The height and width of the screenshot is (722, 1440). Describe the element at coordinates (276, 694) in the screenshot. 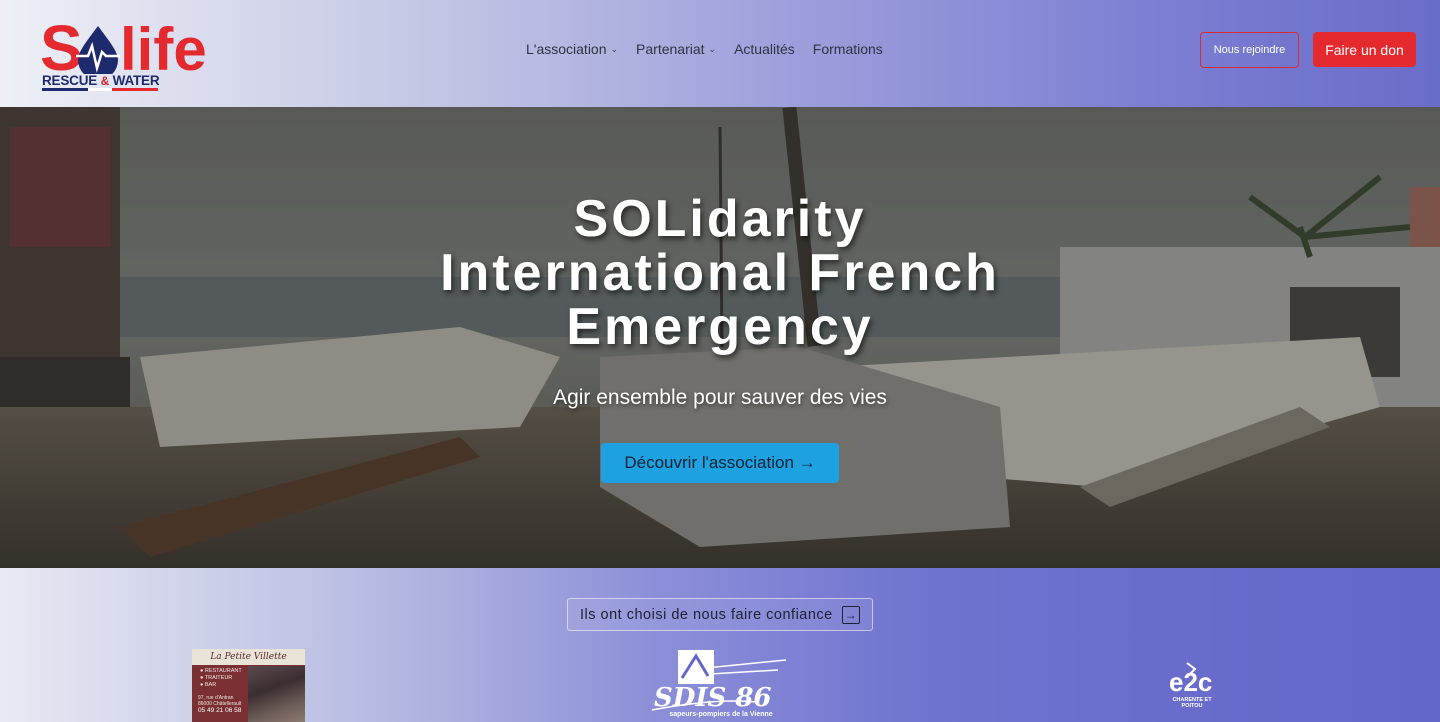

I see `lpv-photo` at that location.